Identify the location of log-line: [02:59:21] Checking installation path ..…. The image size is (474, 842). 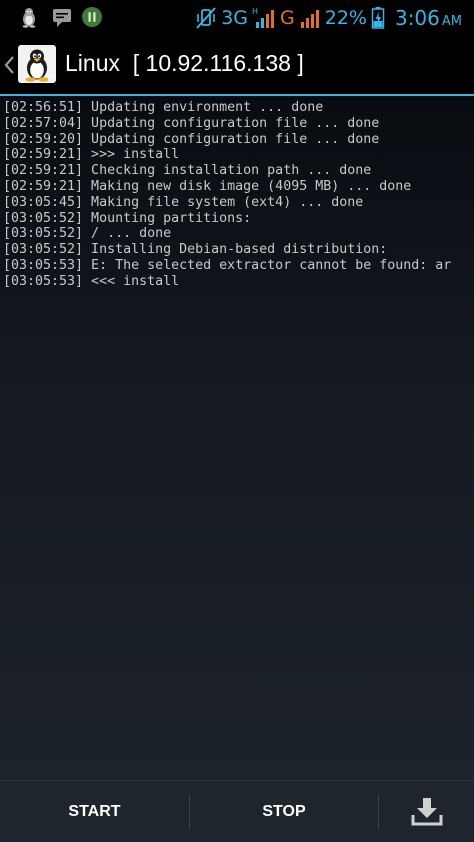
(187, 171).